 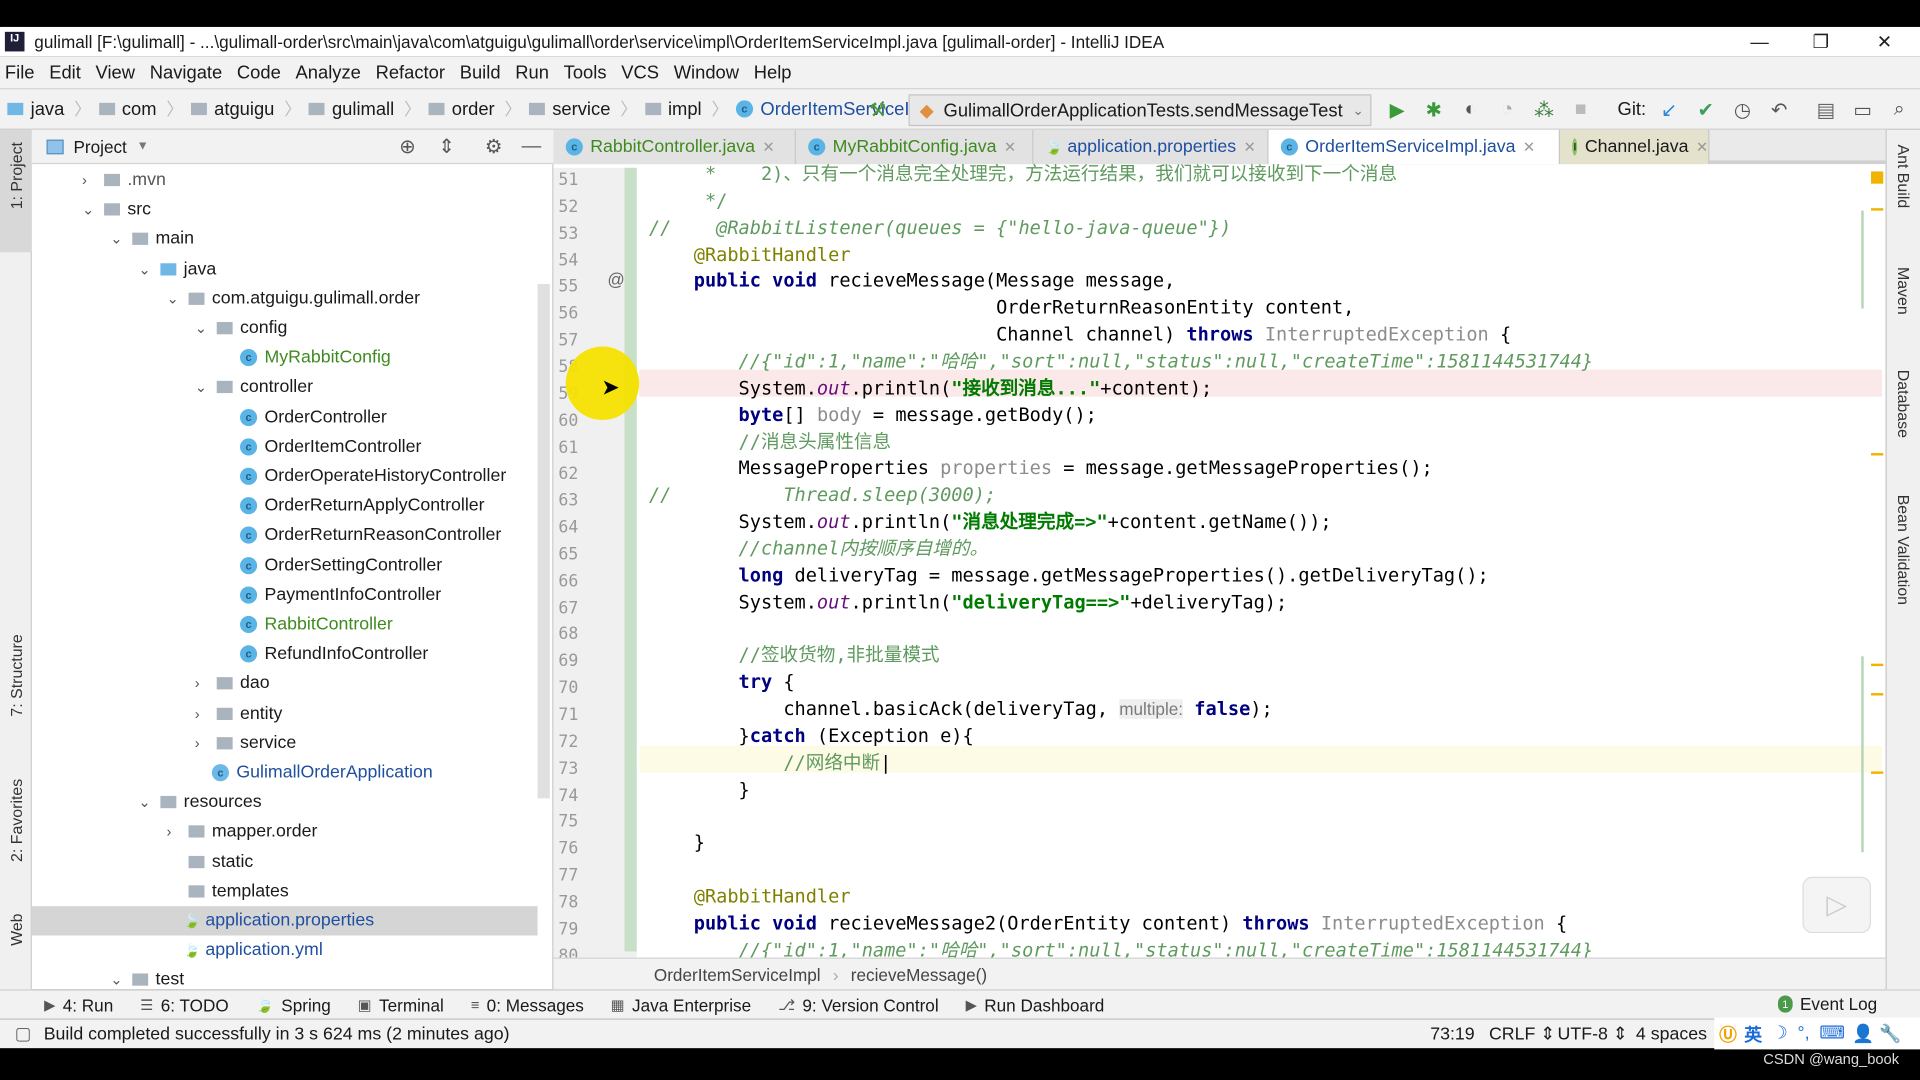 What do you see at coordinates (328, 72) in the screenshot?
I see `menu-analyze: Analyze` at bounding box center [328, 72].